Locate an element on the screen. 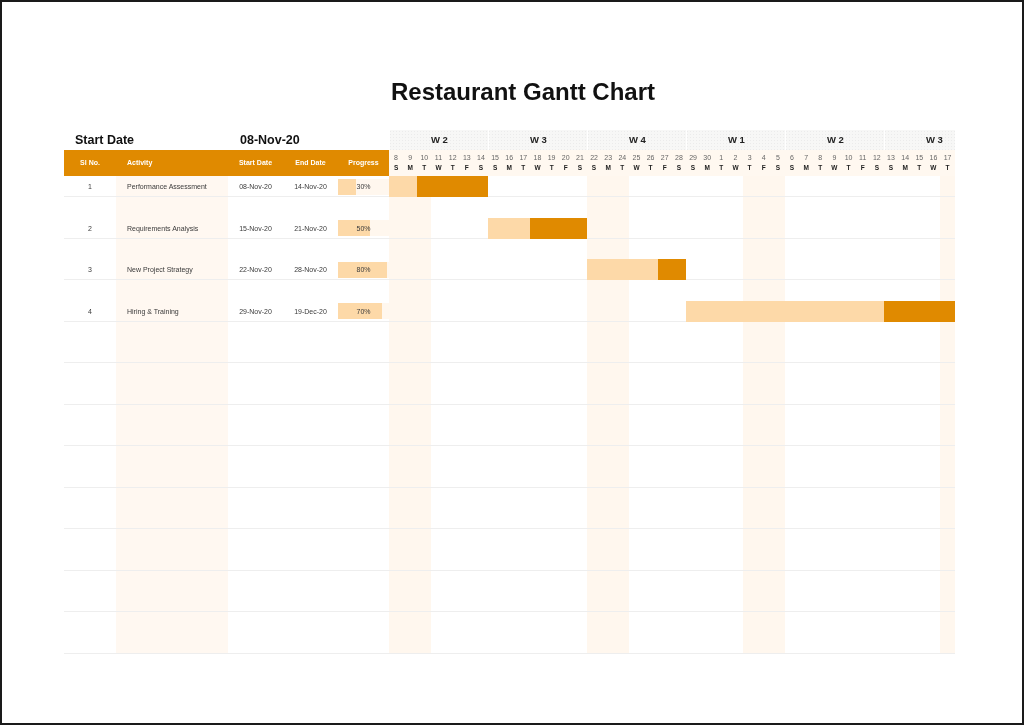  chart-title: Restaurant Gantt Chart is located at coordinates (522, 92).